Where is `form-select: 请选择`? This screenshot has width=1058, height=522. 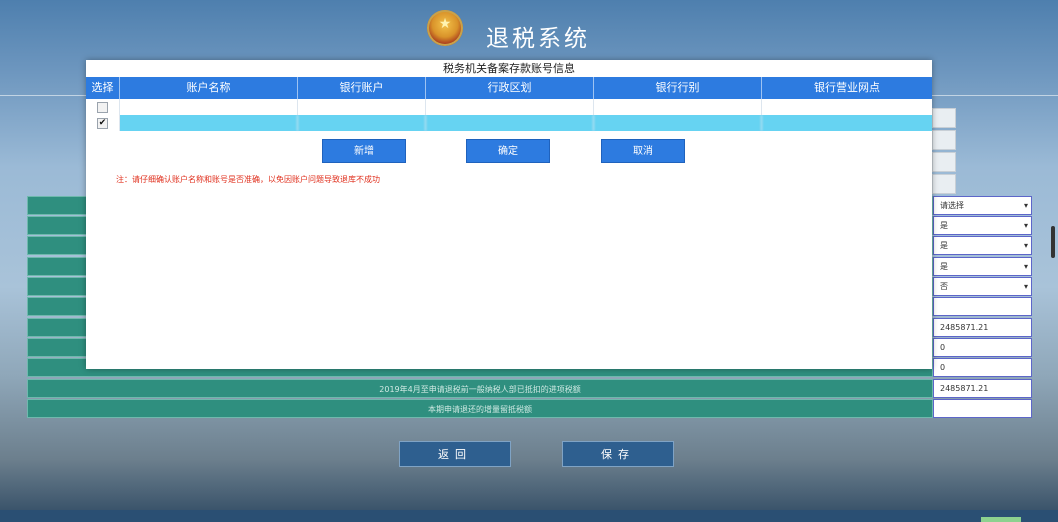 form-select: 请选择 is located at coordinates (982, 205).